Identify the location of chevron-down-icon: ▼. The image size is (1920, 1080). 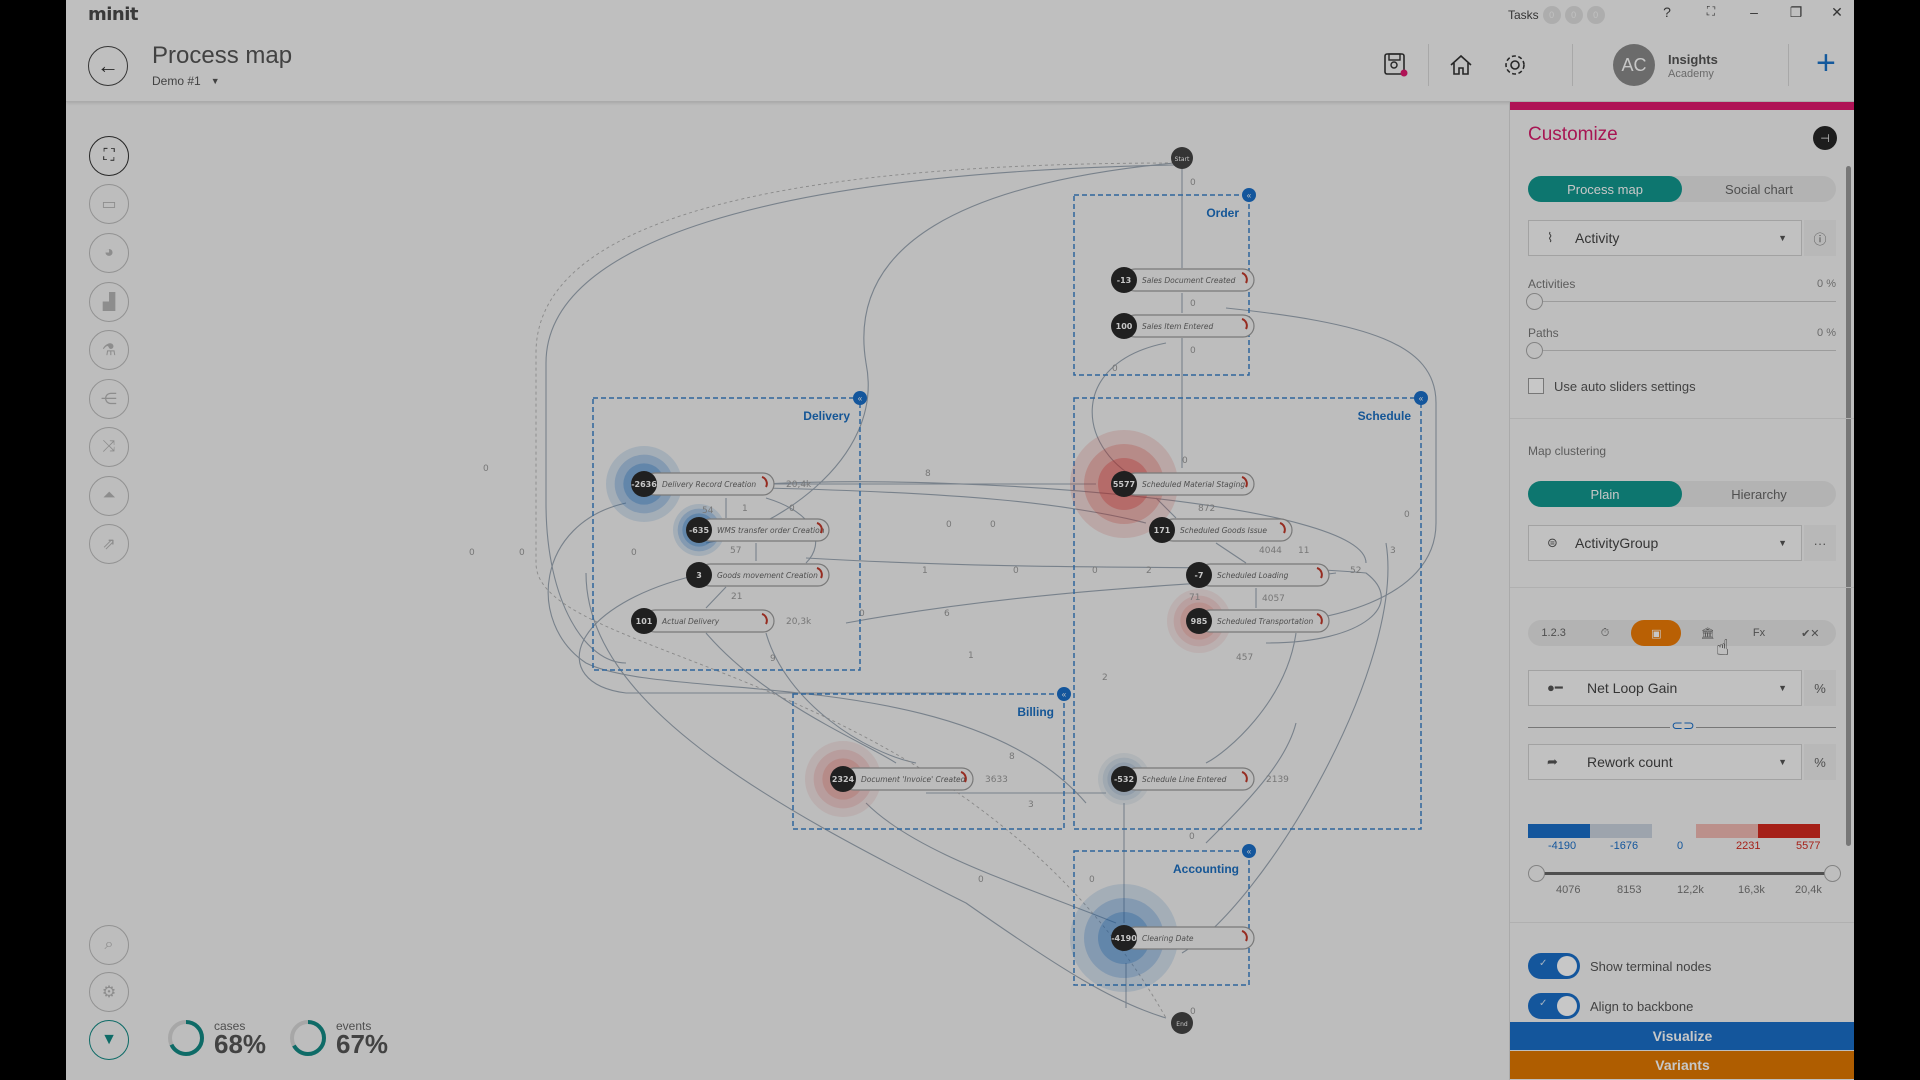
(215, 81).